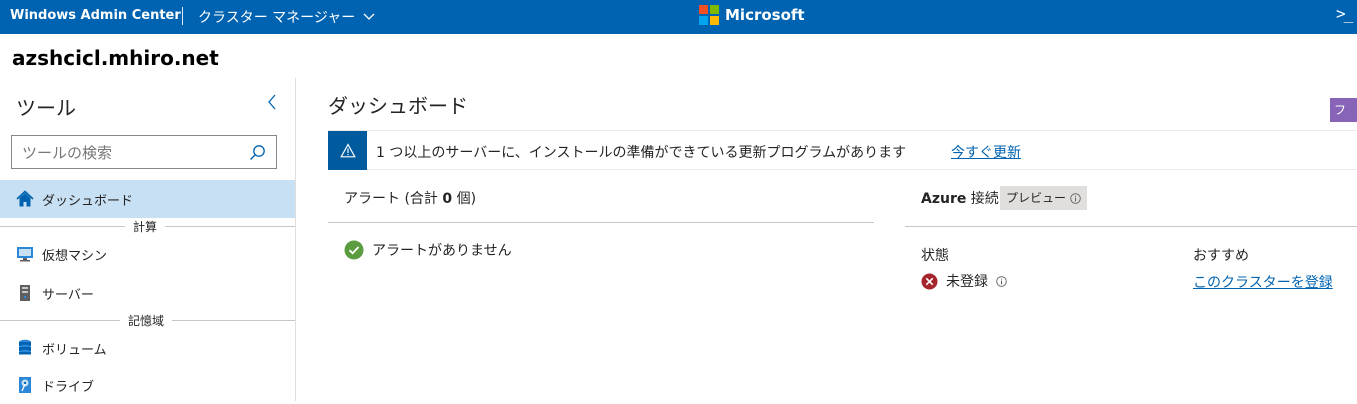  What do you see at coordinates (601, 222) in the screenshot?
I see `alerts-divider` at bounding box center [601, 222].